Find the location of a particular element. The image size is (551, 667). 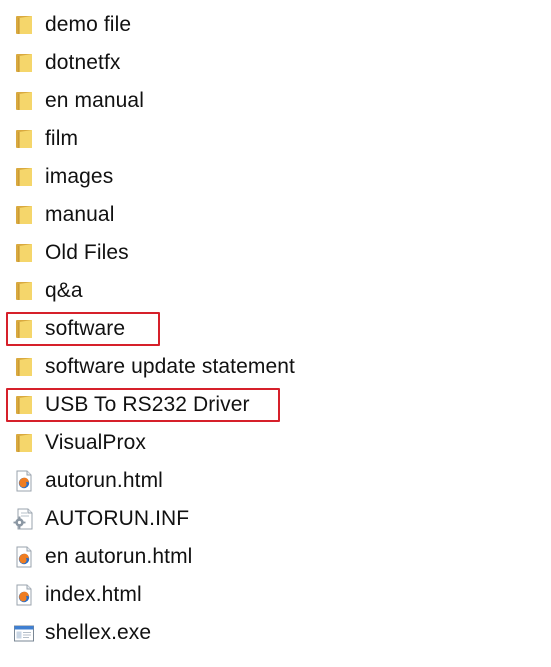

file-item-shellex-exe: shellex.exe is located at coordinates (275, 633).